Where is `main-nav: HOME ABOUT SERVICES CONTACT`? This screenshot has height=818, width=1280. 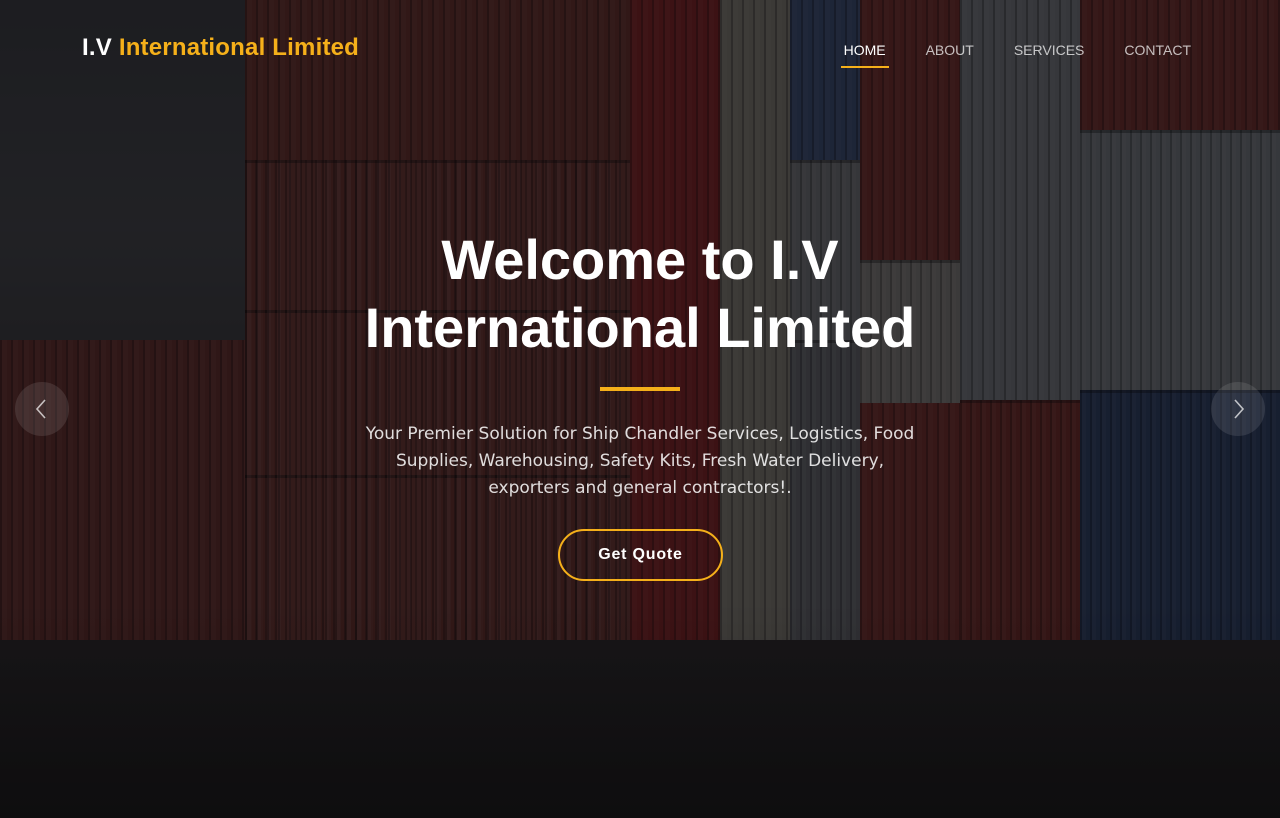 main-nav: HOME ABOUT SERVICES CONTACT is located at coordinates (1017, 54).